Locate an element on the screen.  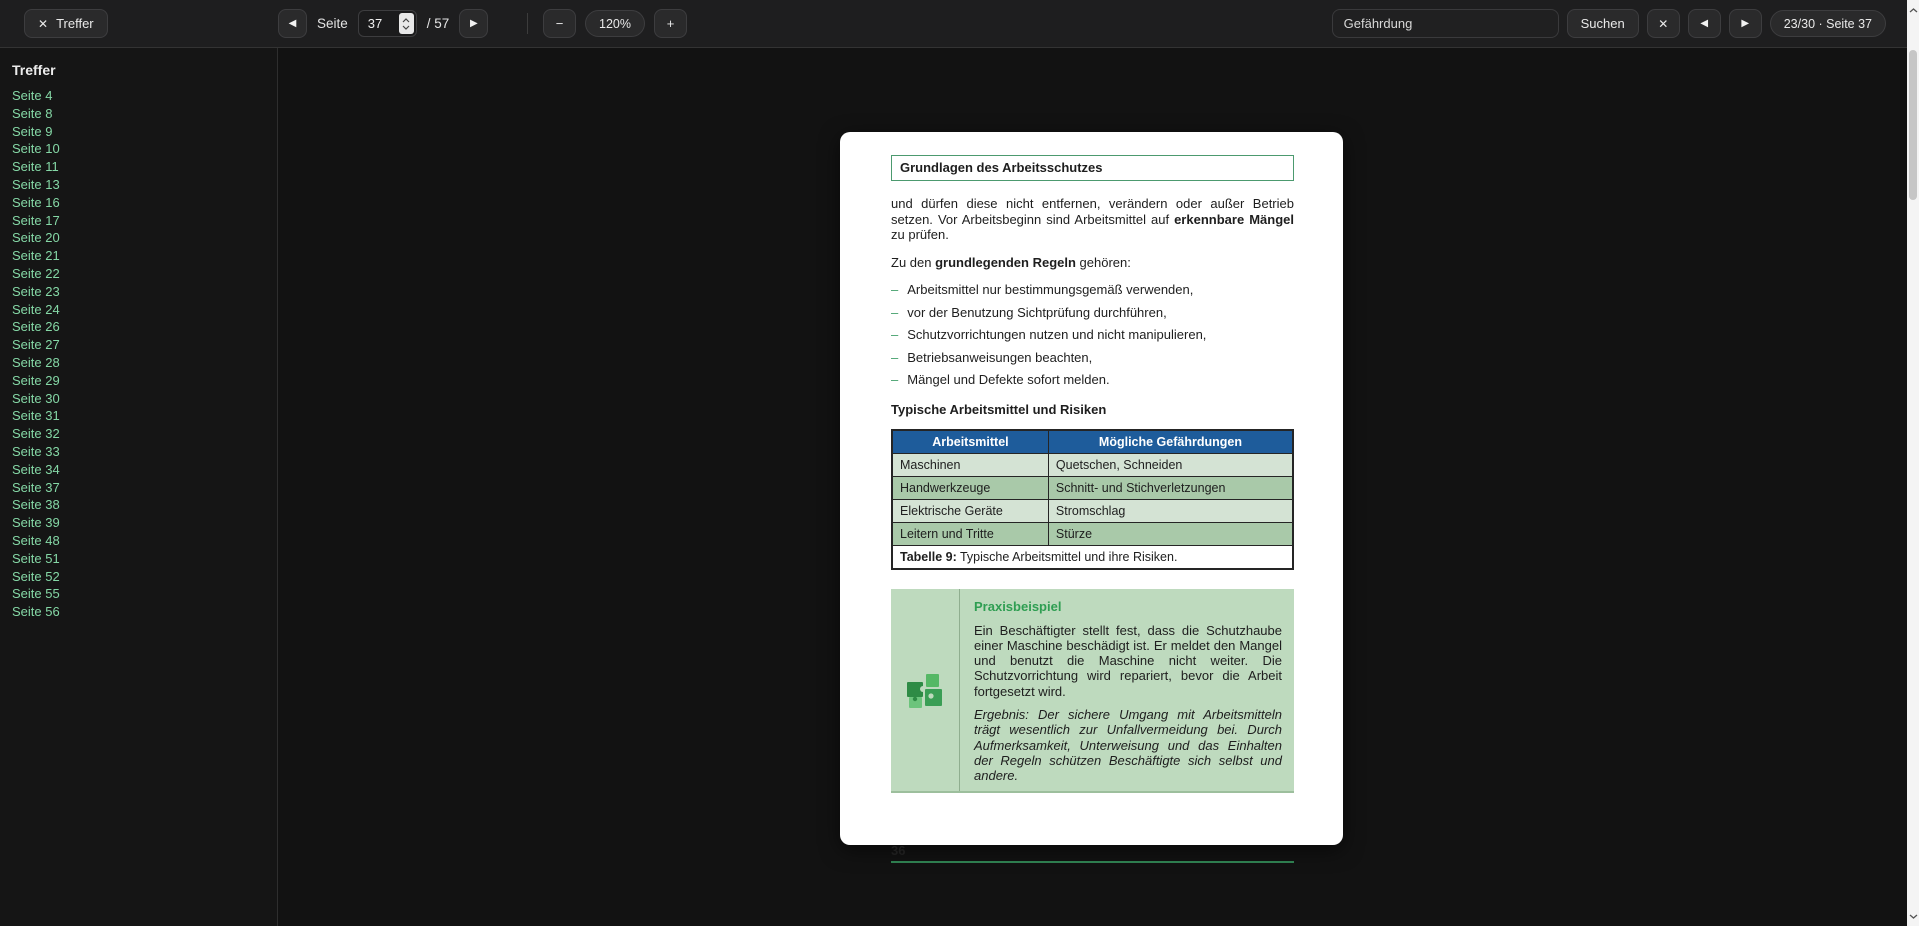
next-page-icon: ▶ is located at coordinates (473, 23).